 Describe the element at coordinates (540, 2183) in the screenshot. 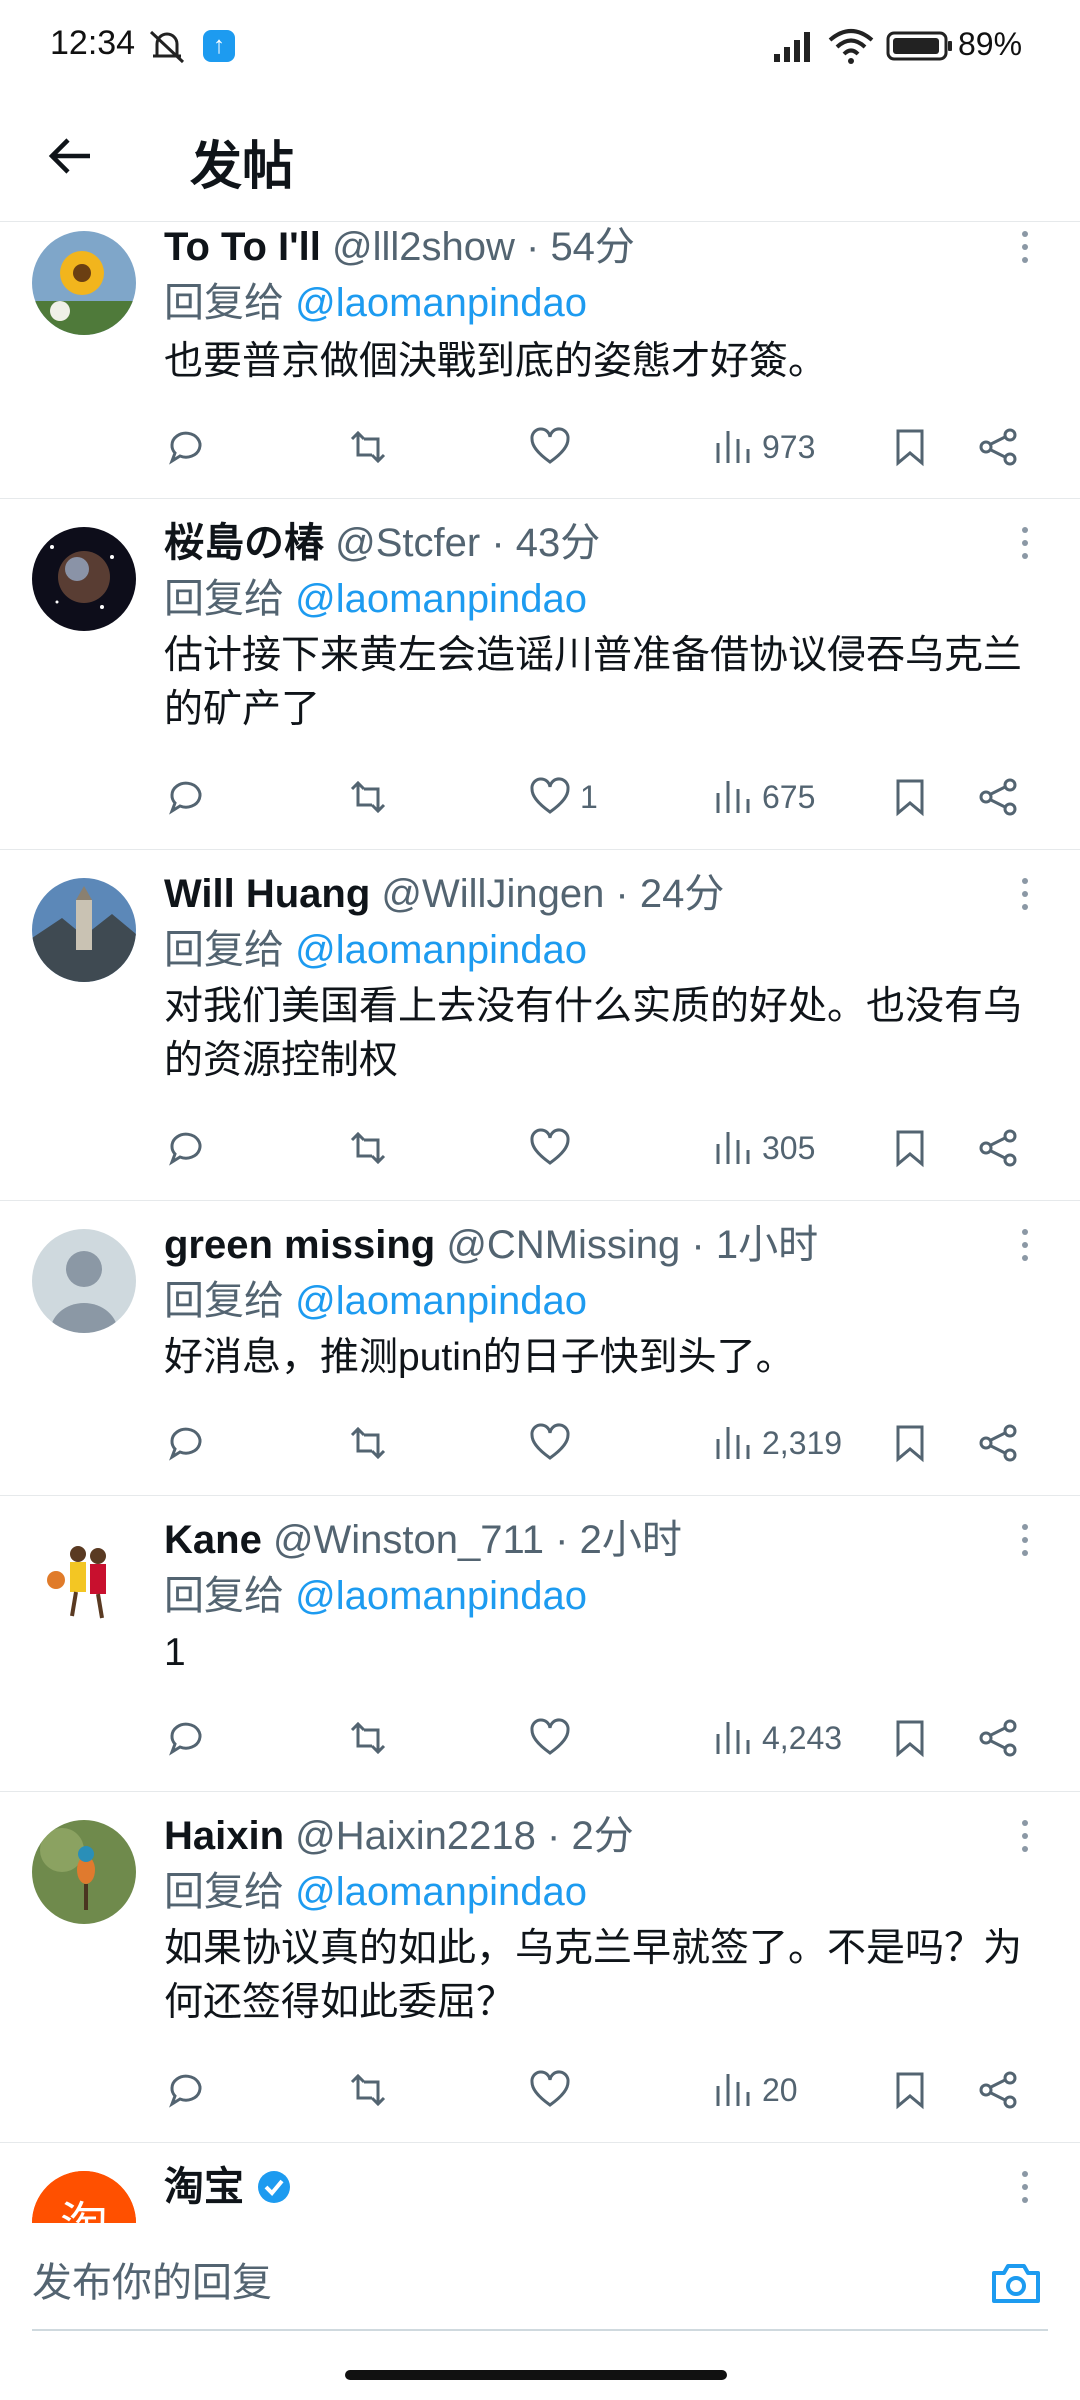

I see `reply-item: 淘 淘宝` at that location.